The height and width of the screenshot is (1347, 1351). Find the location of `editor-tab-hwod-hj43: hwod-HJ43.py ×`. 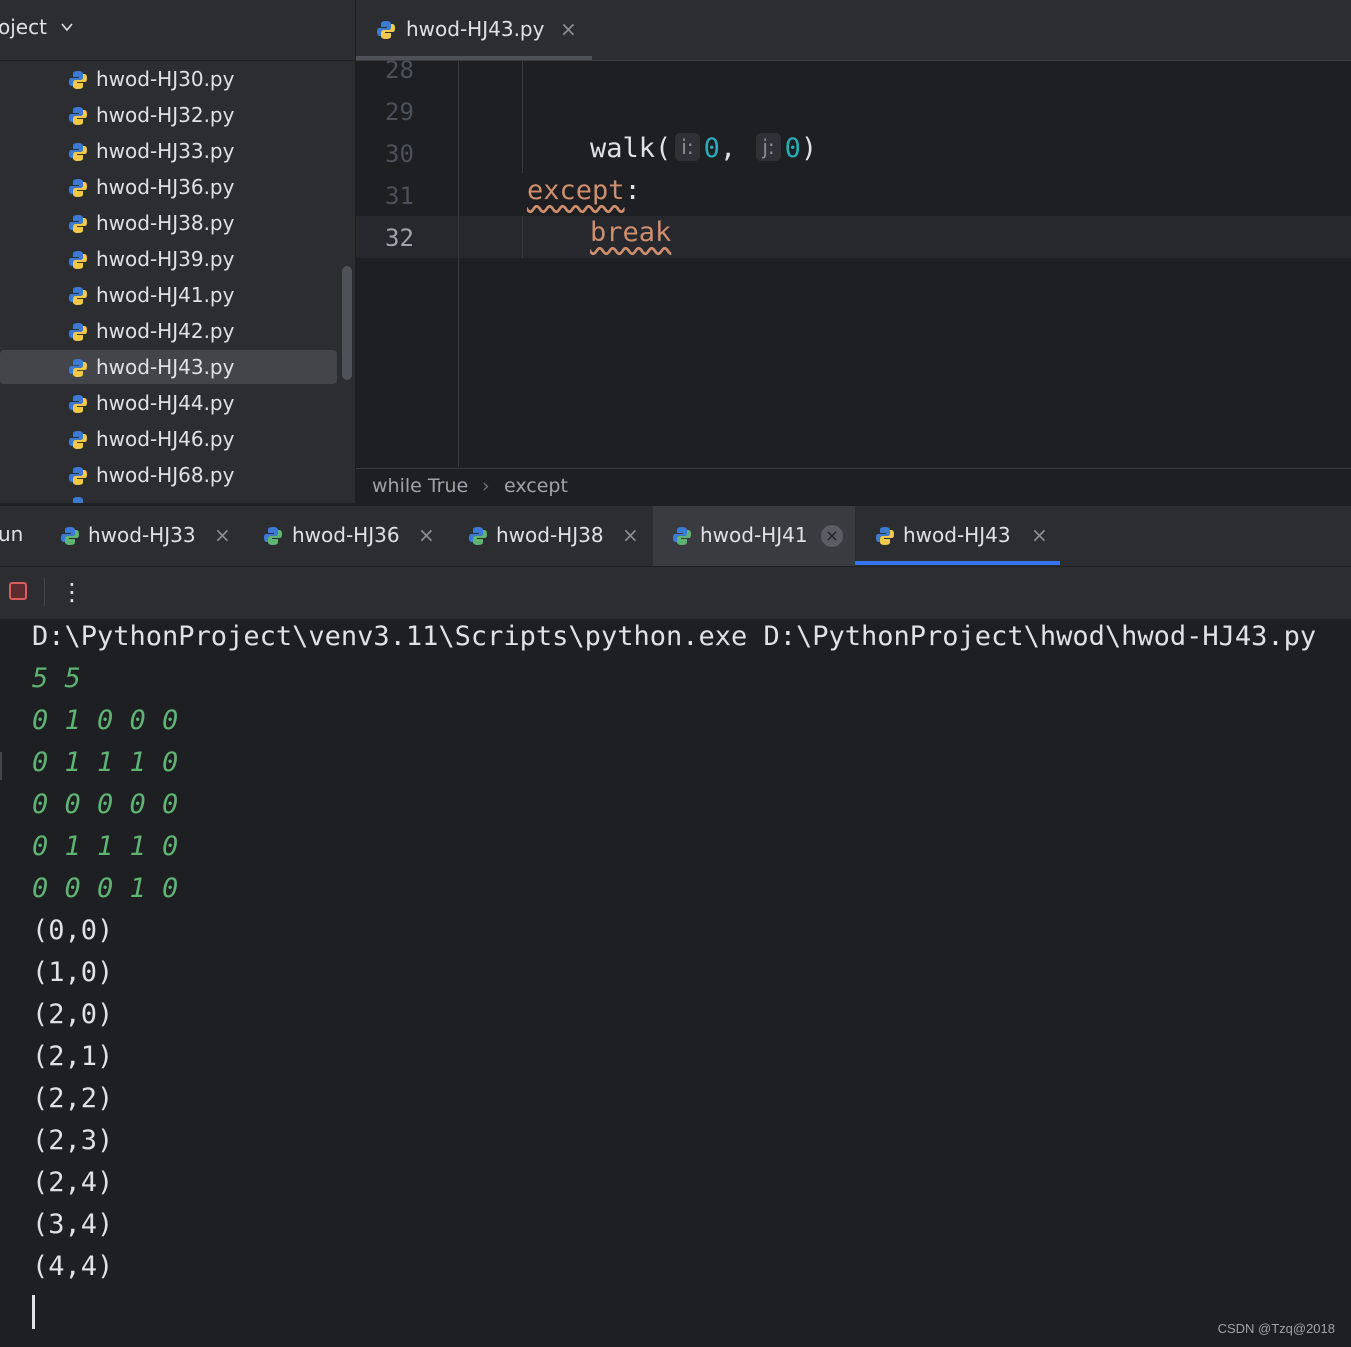

editor-tab-hwod-hj43: hwod-HJ43.py × is located at coordinates (474, 30).